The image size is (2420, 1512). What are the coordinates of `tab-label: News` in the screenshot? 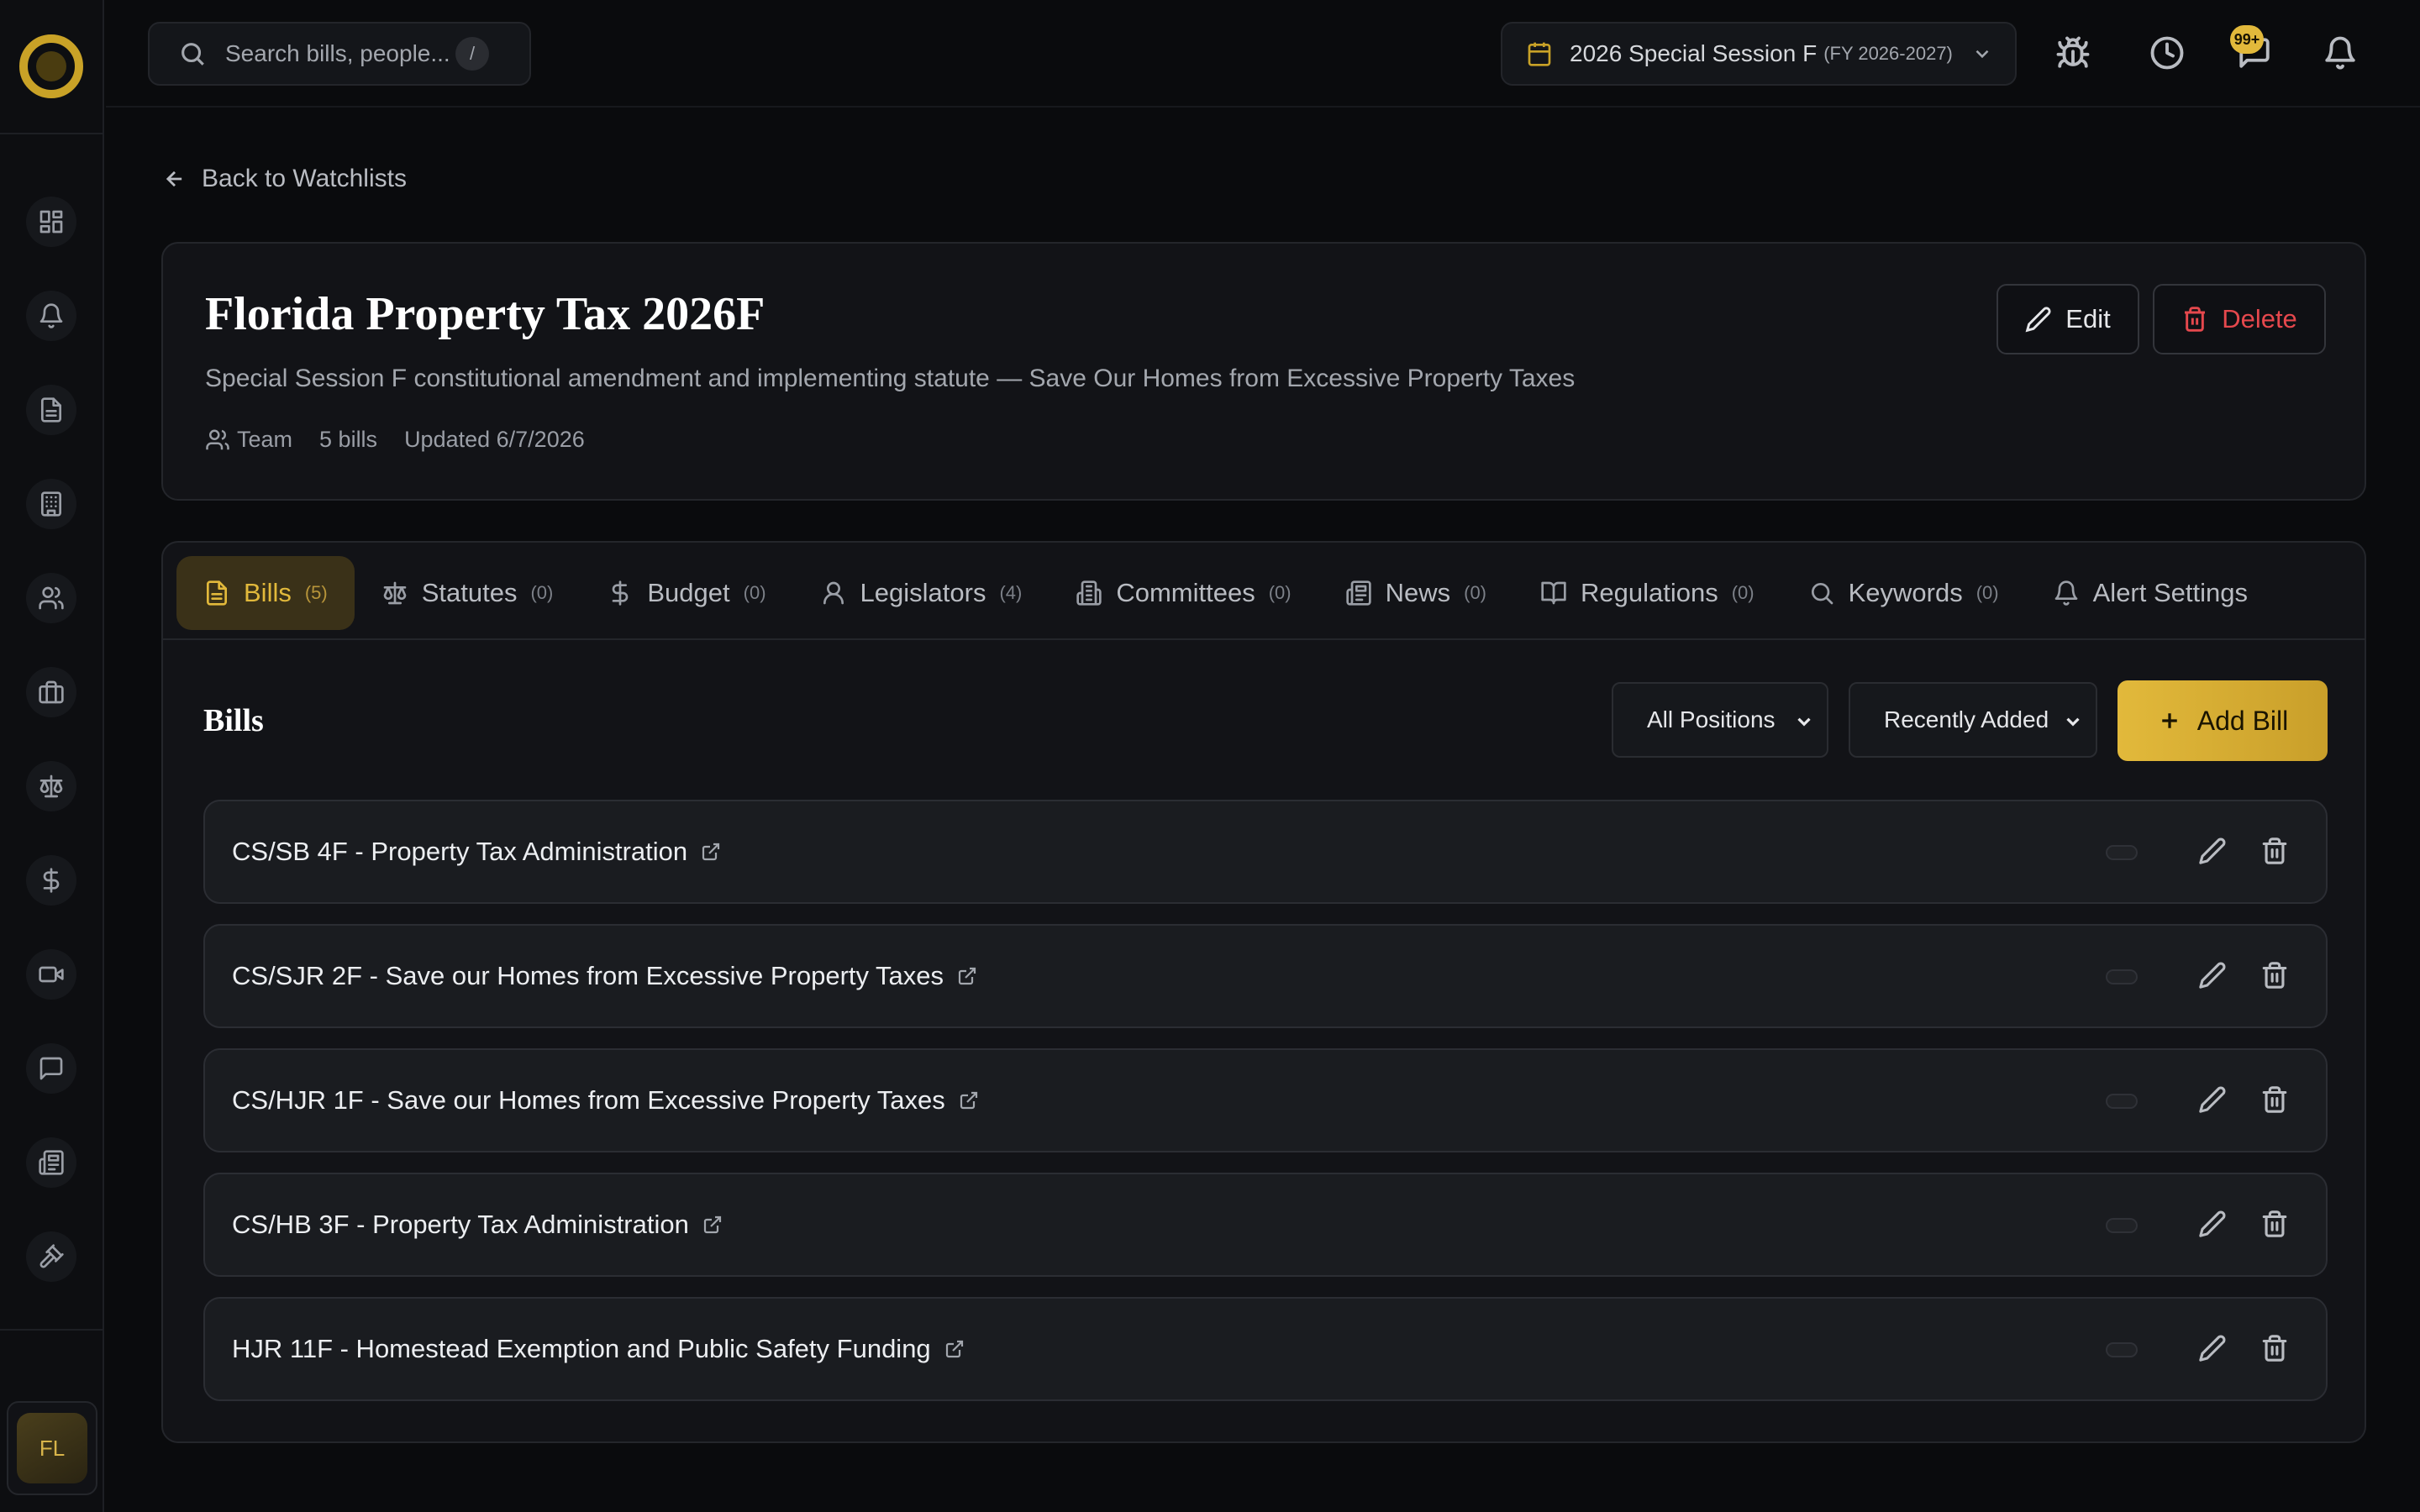 It's located at (1418, 592).